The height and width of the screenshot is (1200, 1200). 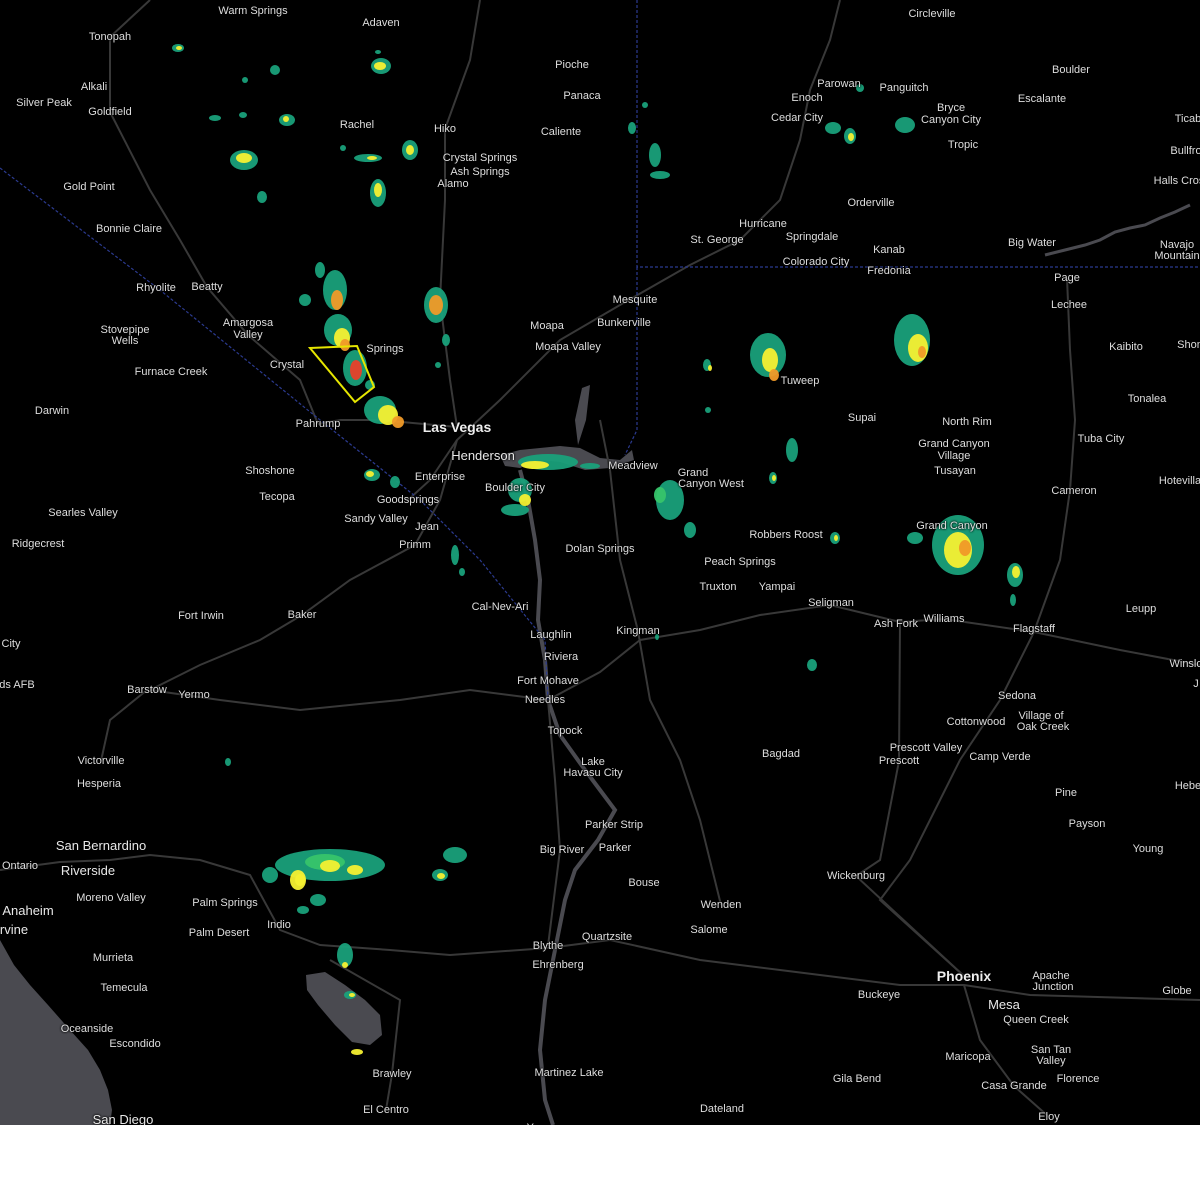 What do you see at coordinates (839, 84) in the screenshot?
I see `place-label: Parowan` at bounding box center [839, 84].